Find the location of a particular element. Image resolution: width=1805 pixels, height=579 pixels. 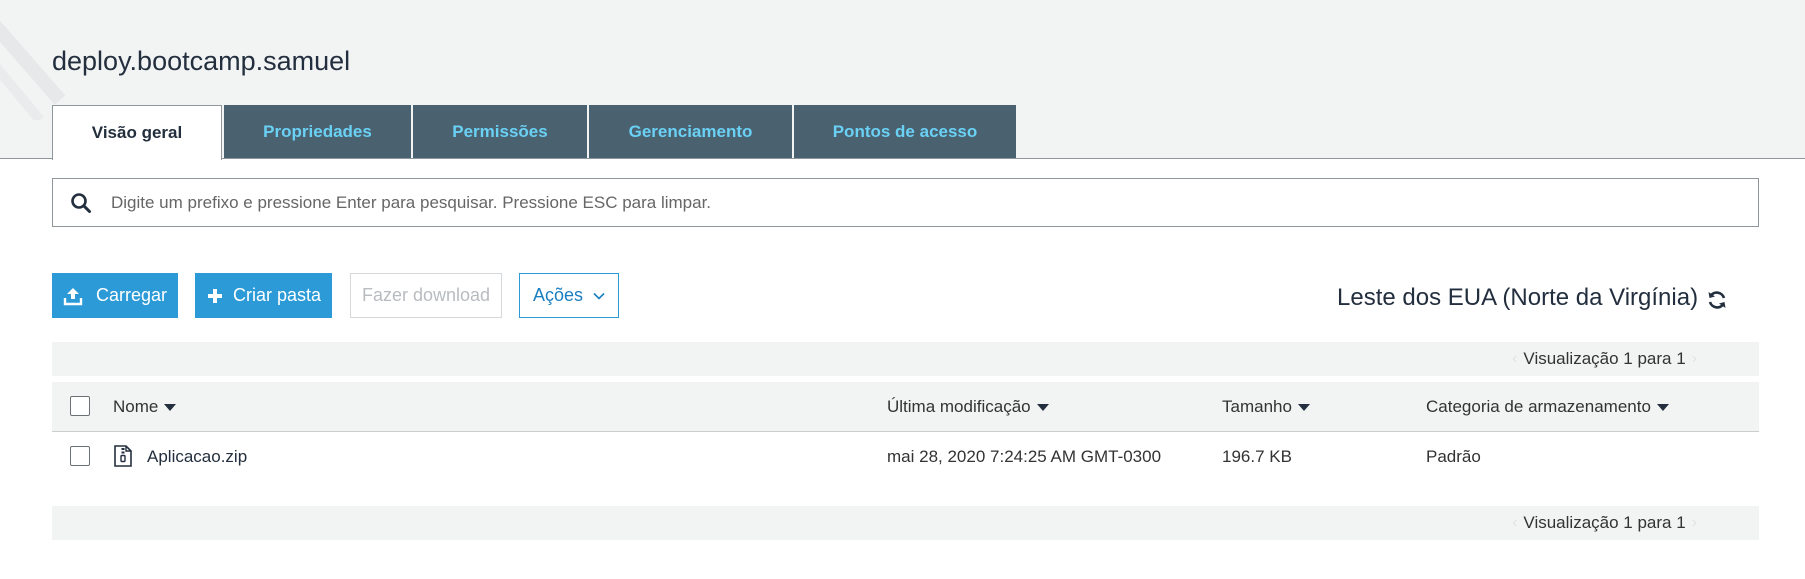

download-button: Fazer download is located at coordinates (426, 295).